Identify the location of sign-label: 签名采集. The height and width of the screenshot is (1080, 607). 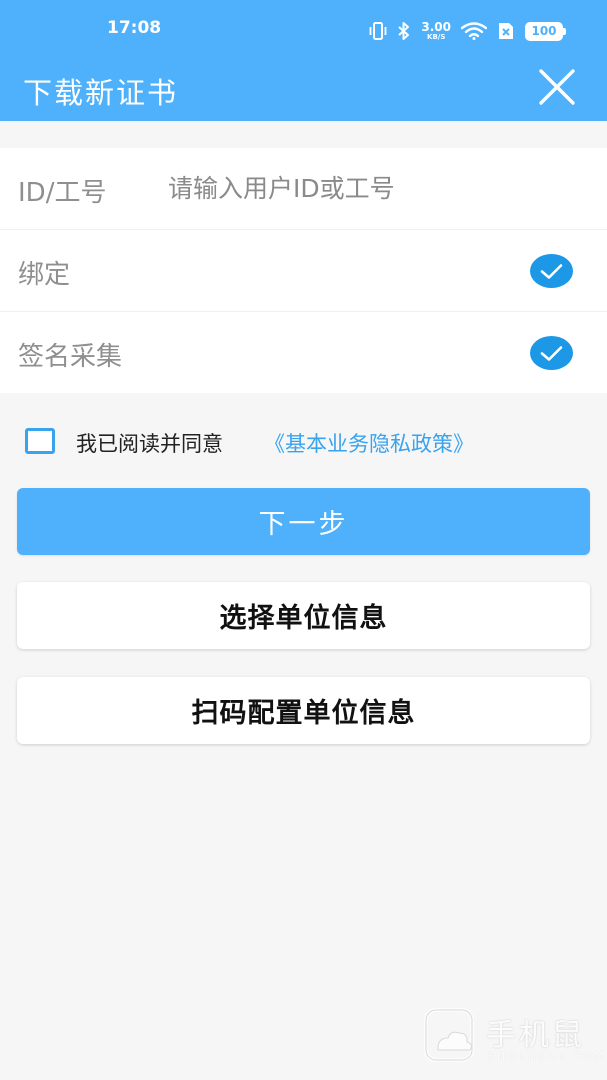
(70, 357).